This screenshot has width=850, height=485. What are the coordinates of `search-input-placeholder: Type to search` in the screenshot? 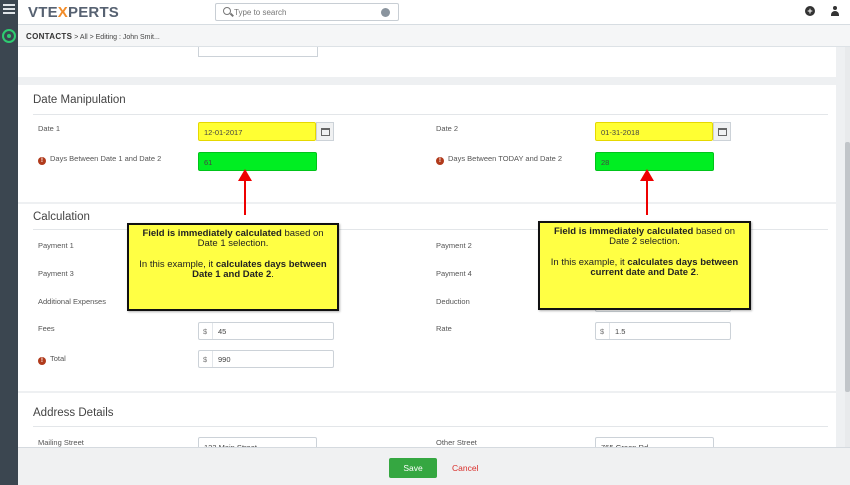 It's located at (260, 12).